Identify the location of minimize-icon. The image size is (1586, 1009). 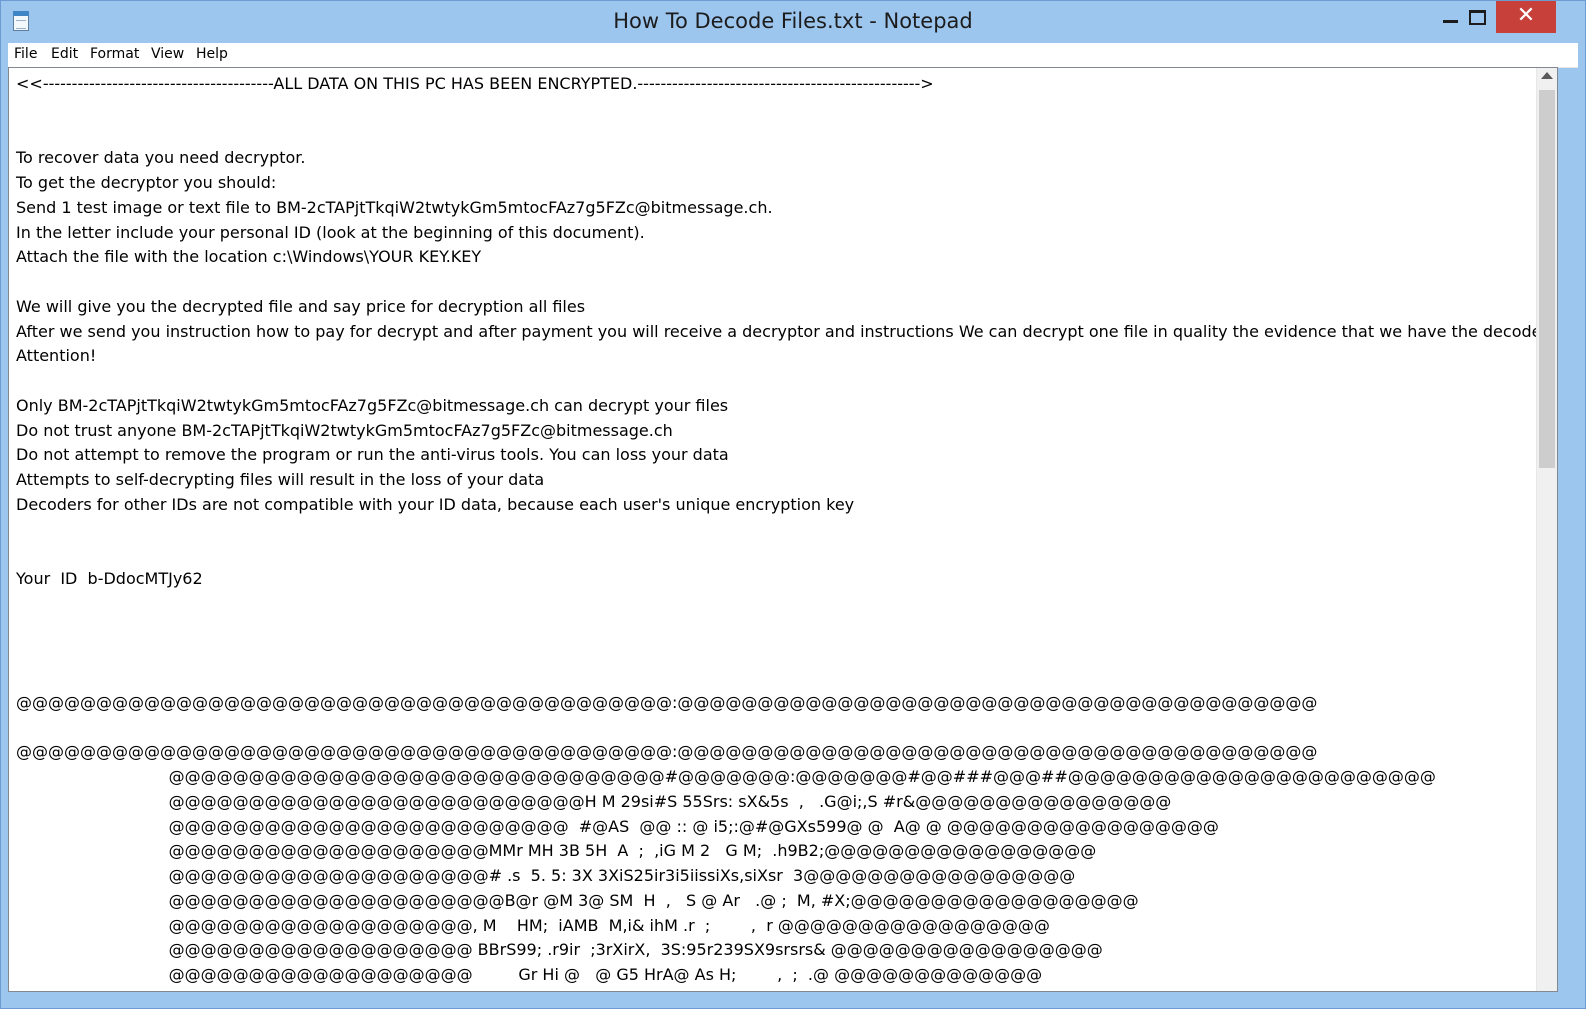
(1450, 21).